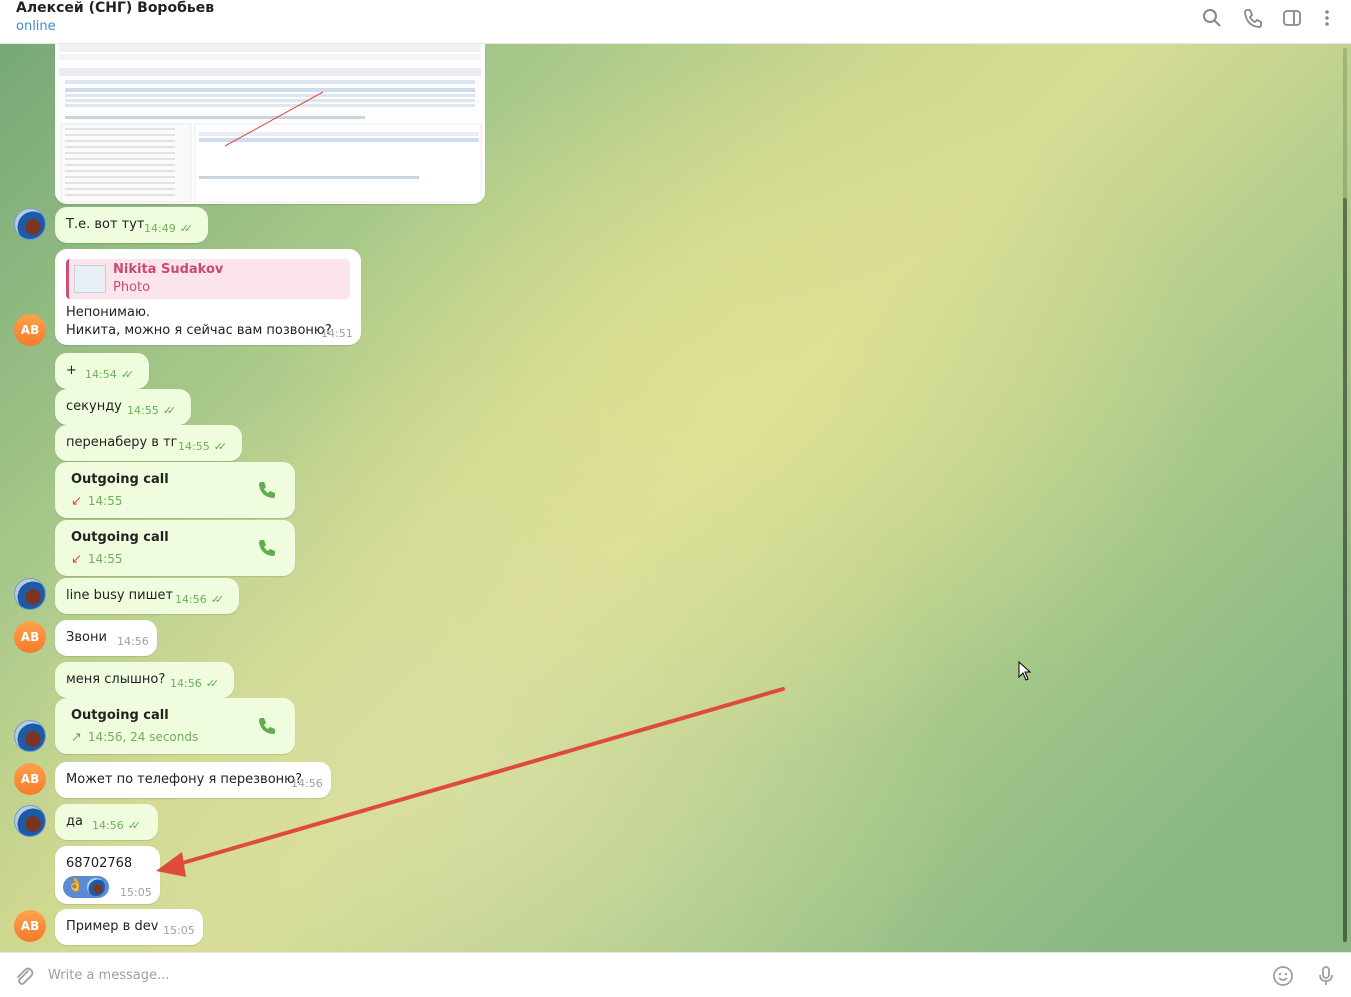 Image resolution: width=1351 pixels, height=997 pixels. I want to click on phone-icon, so click(1253, 18).